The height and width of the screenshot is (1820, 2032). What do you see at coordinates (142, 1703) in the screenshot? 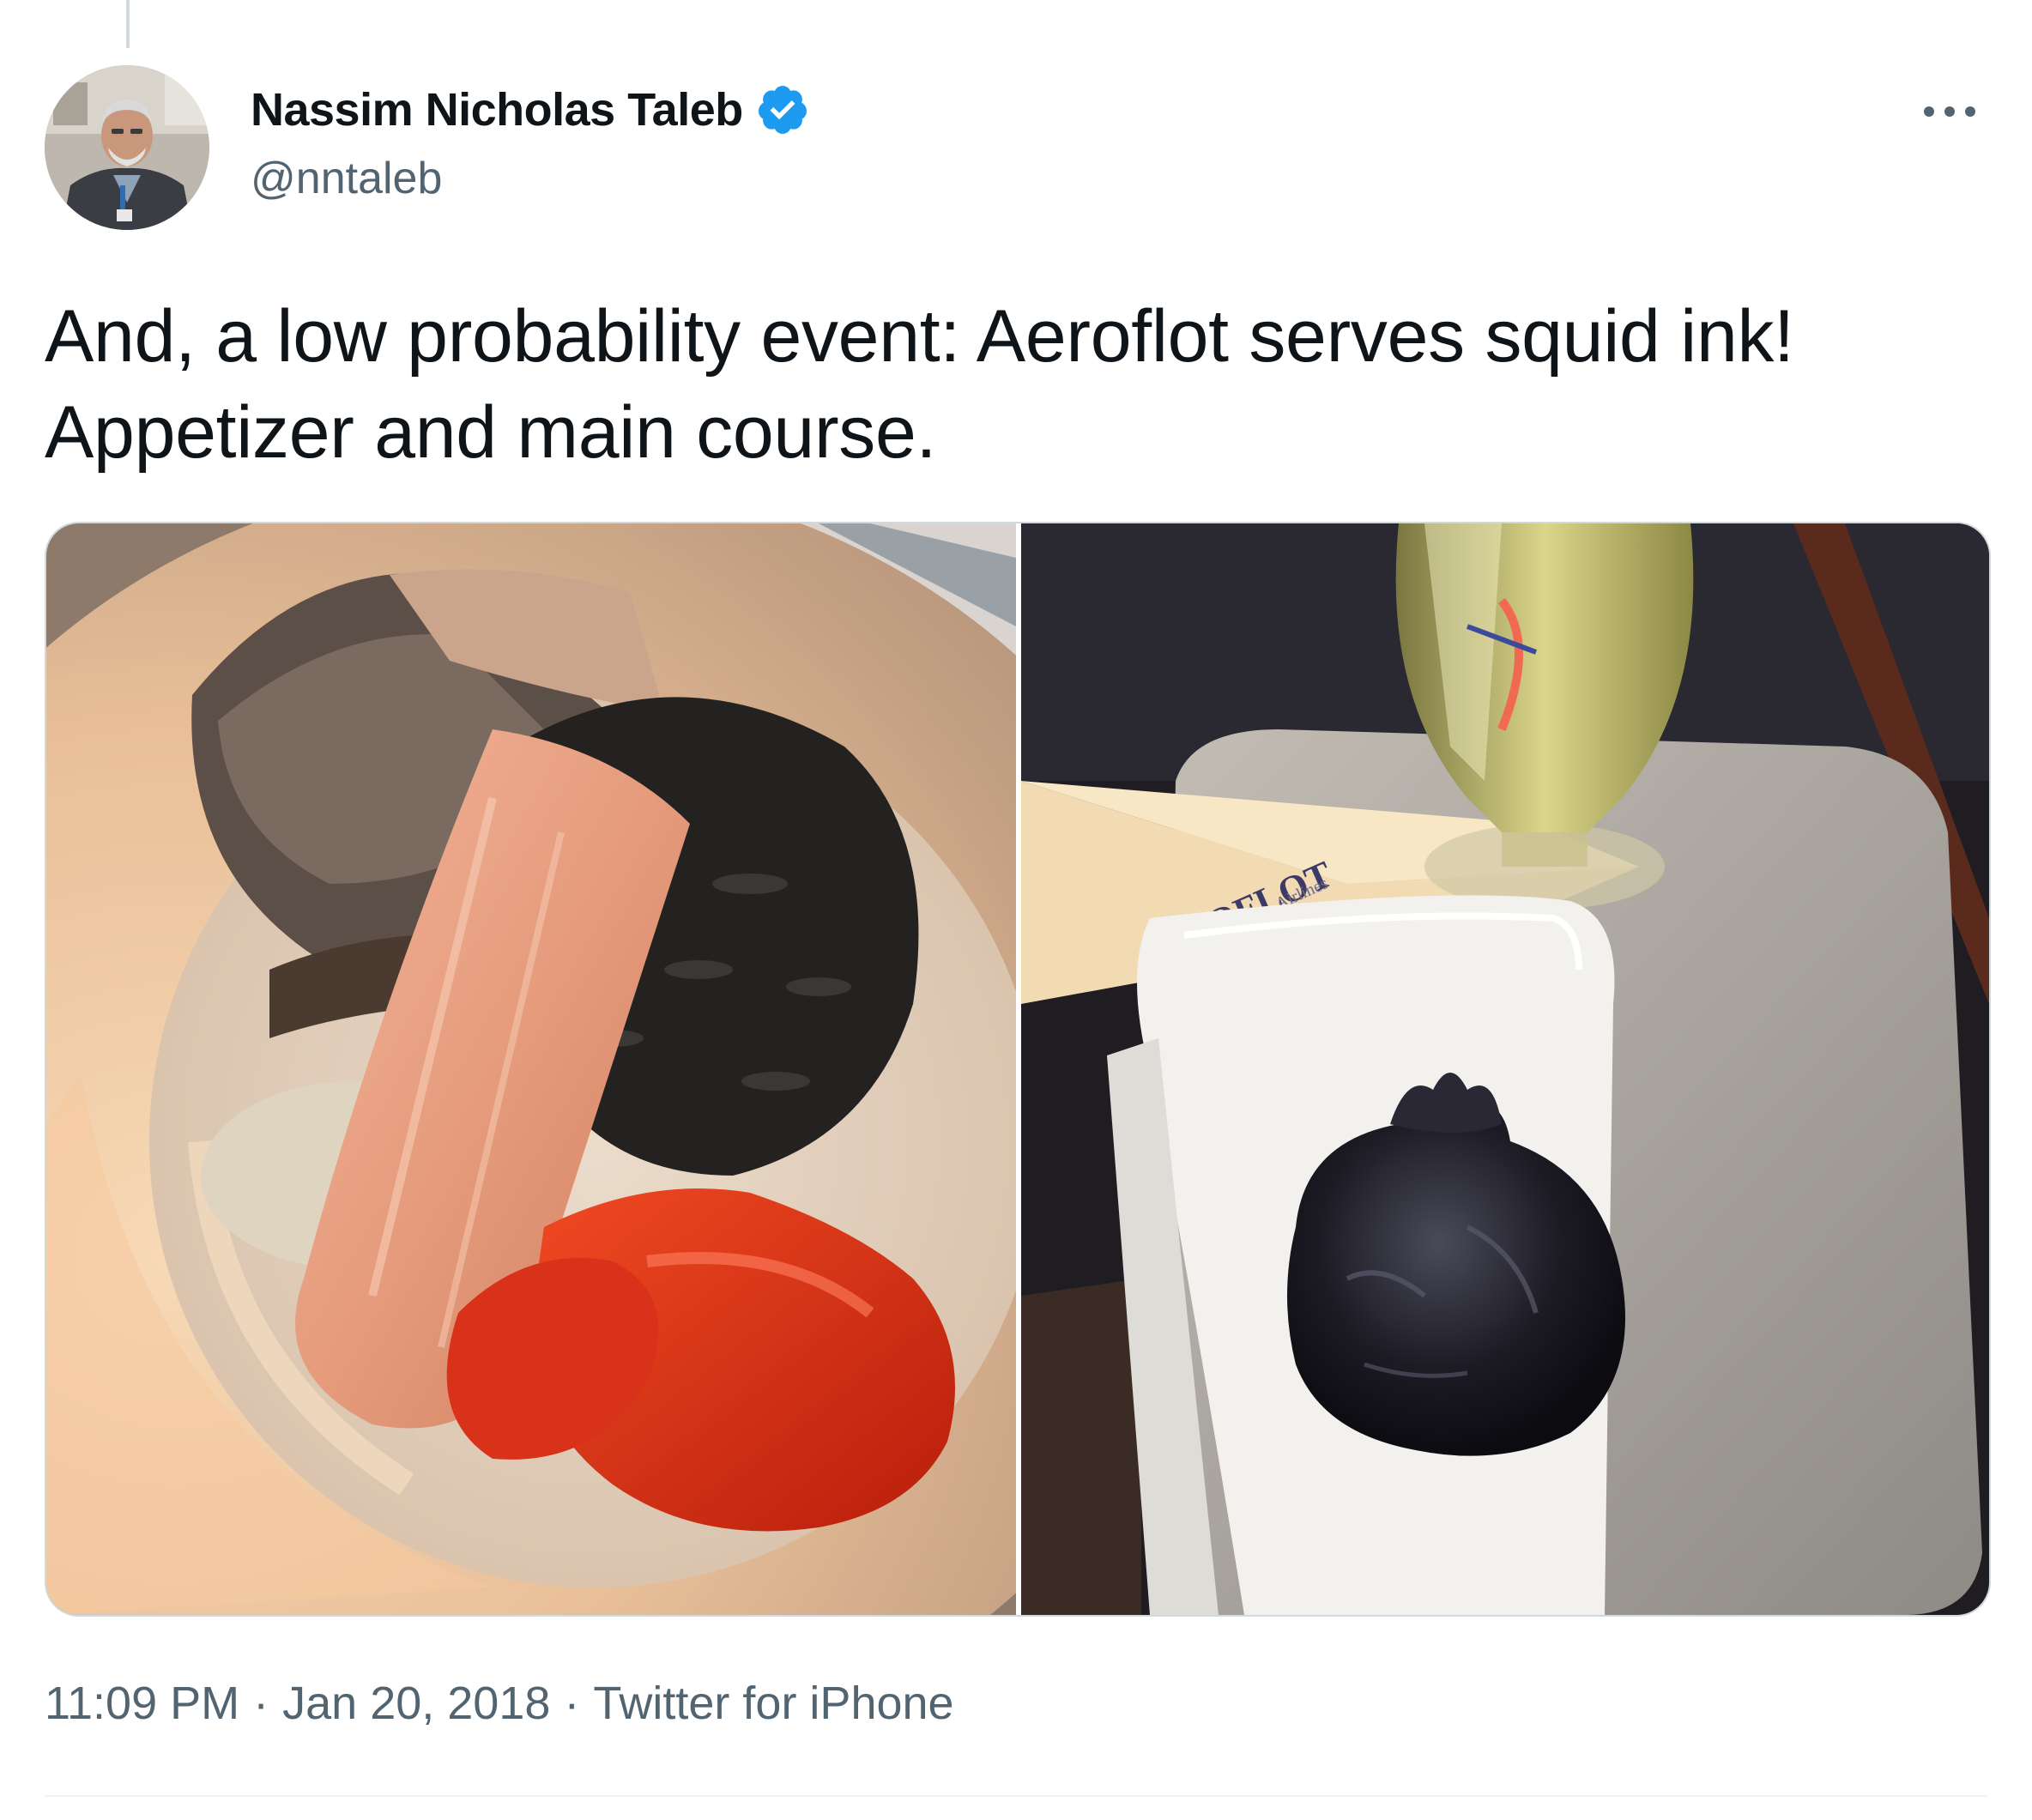
I see `tweet-timestamp-time: 11:09 PM` at bounding box center [142, 1703].